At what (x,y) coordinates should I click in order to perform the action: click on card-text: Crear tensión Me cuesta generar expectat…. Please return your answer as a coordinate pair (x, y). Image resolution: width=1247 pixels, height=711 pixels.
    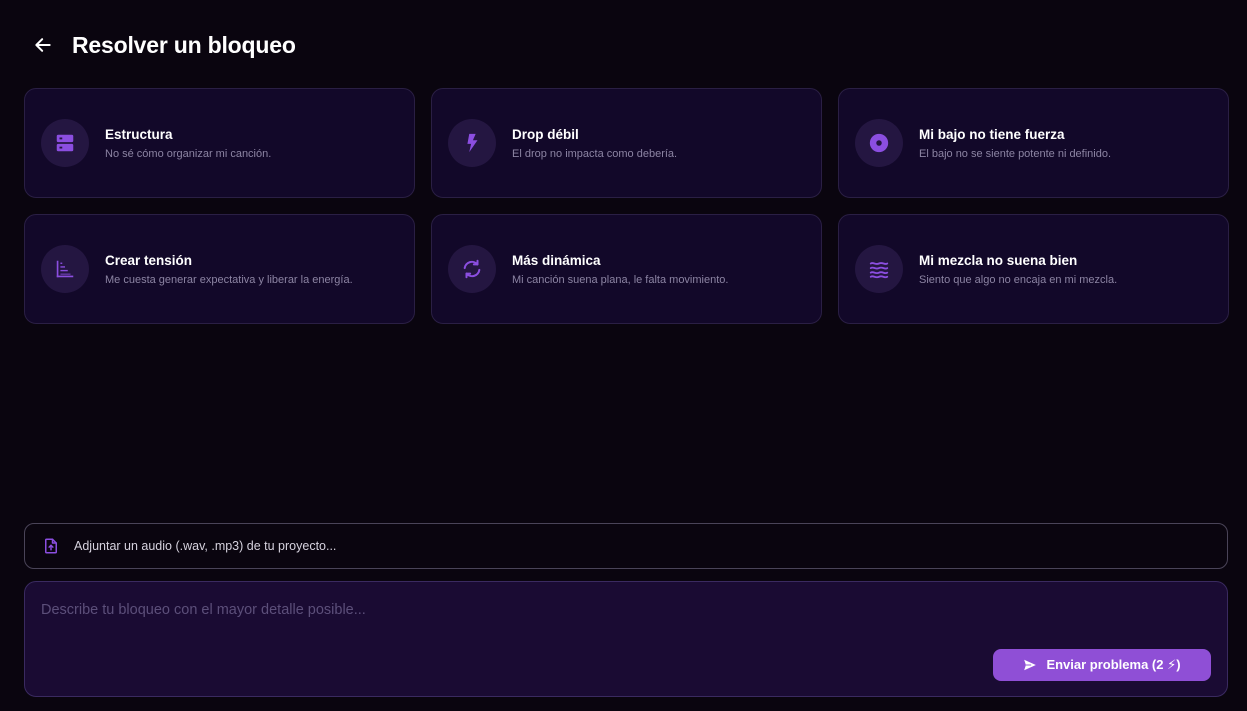
    Looking at the image, I should click on (229, 269).